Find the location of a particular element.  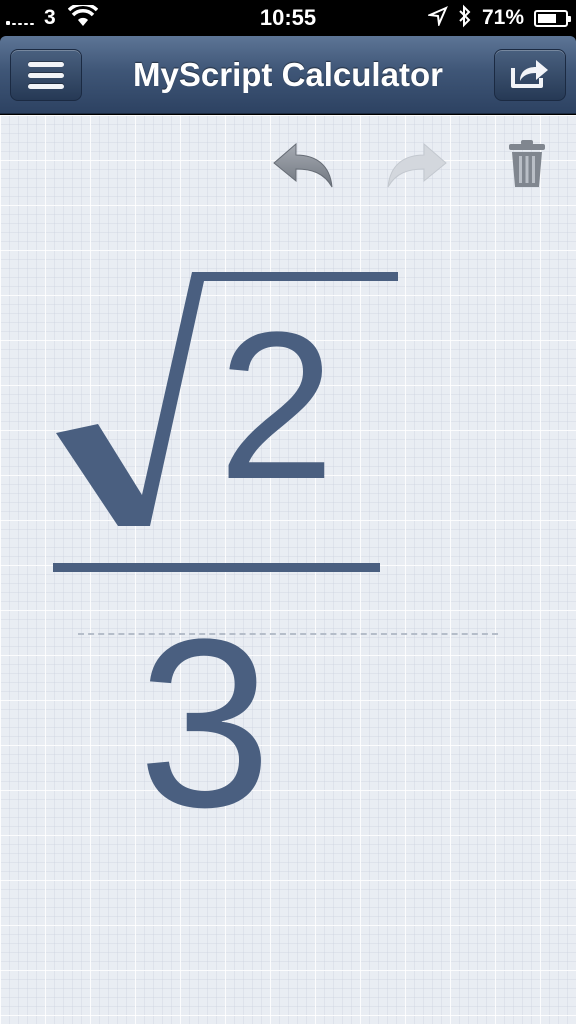

hamburger-menu-icon is located at coordinates (46, 75).